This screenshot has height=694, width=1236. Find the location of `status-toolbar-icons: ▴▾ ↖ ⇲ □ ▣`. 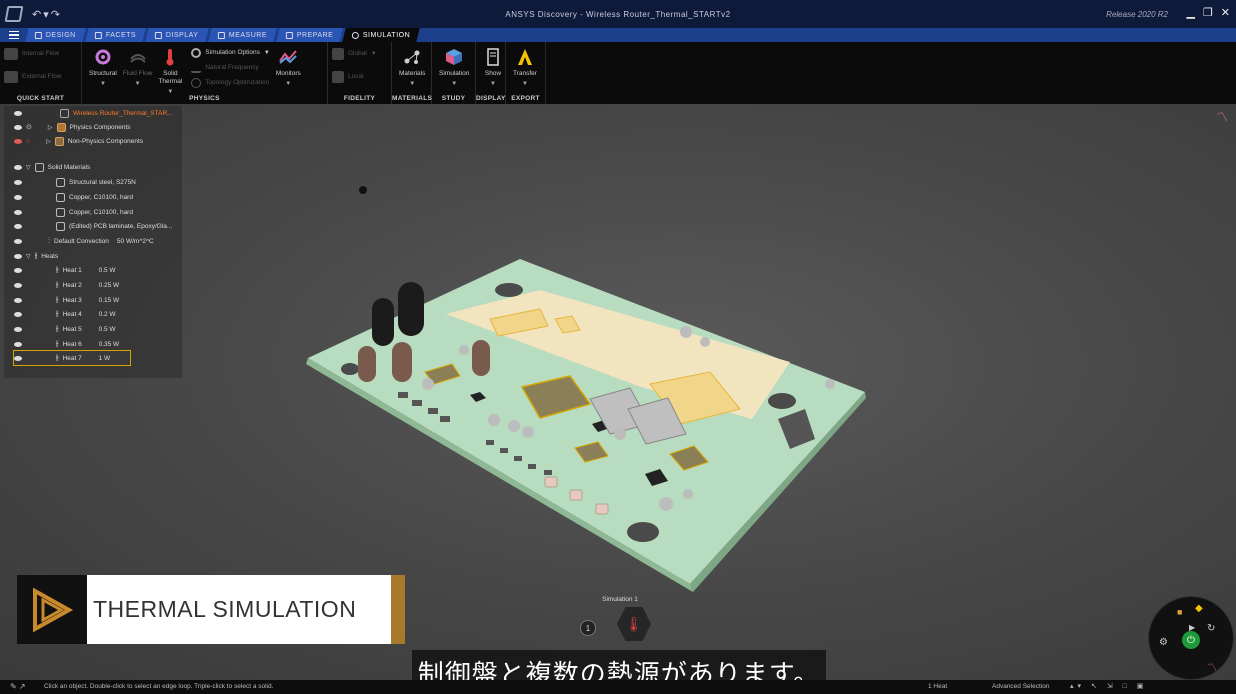

status-toolbar-icons: ▴▾ ↖ ⇲ □ ▣ is located at coordinates (1108, 686).